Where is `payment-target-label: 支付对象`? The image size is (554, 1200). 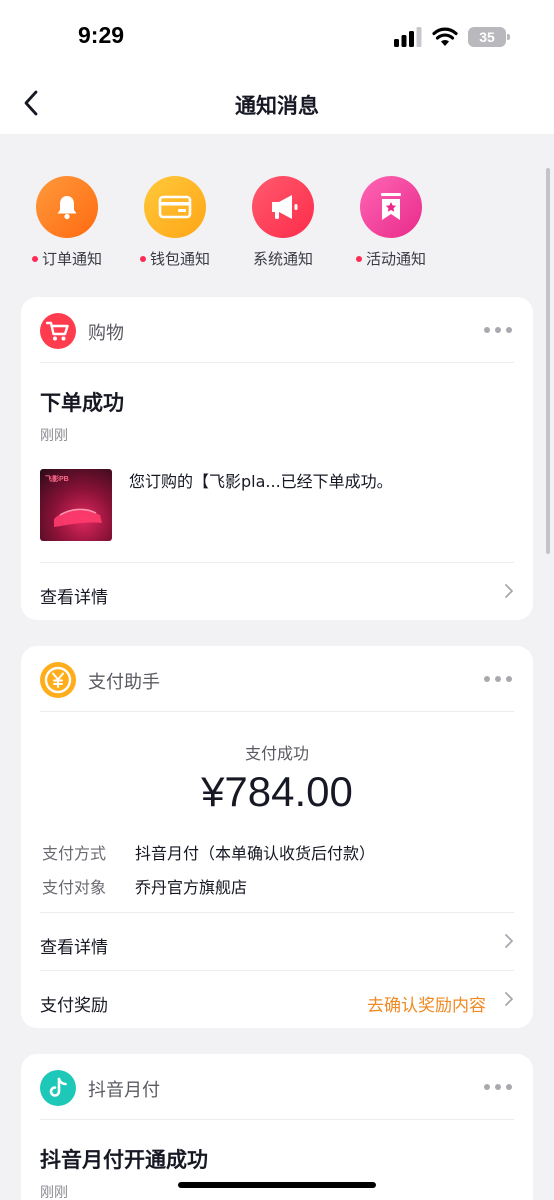 payment-target-label: 支付对象 is located at coordinates (74, 887).